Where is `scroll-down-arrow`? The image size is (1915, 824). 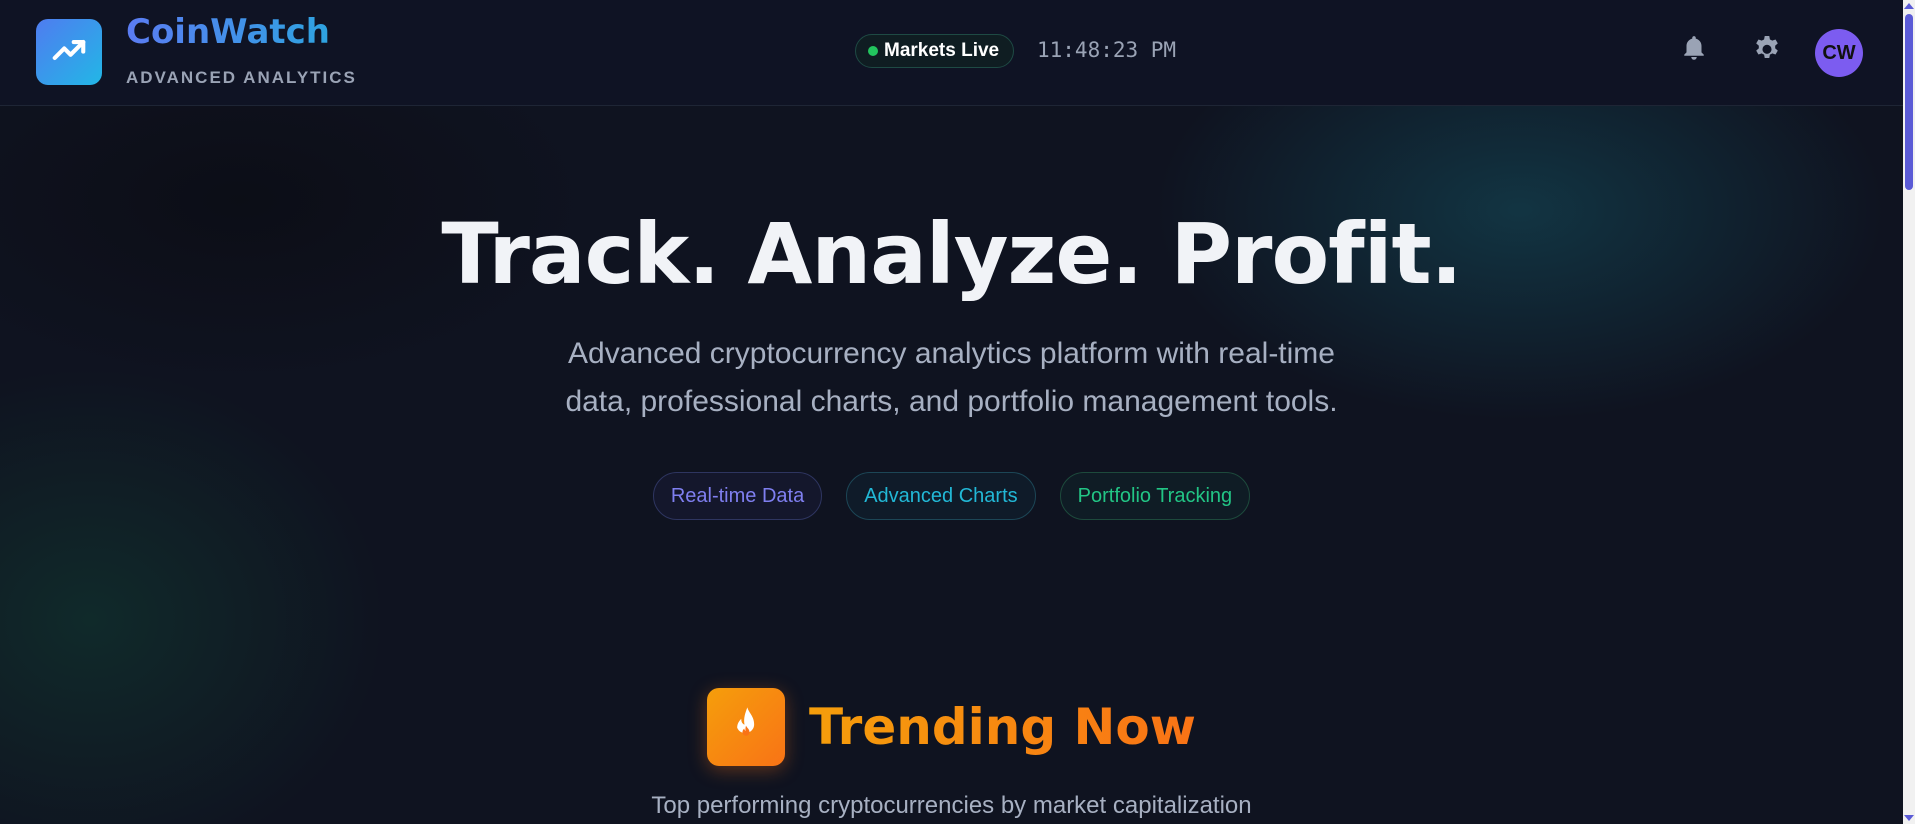 scroll-down-arrow is located at coordinates (1909, 818).